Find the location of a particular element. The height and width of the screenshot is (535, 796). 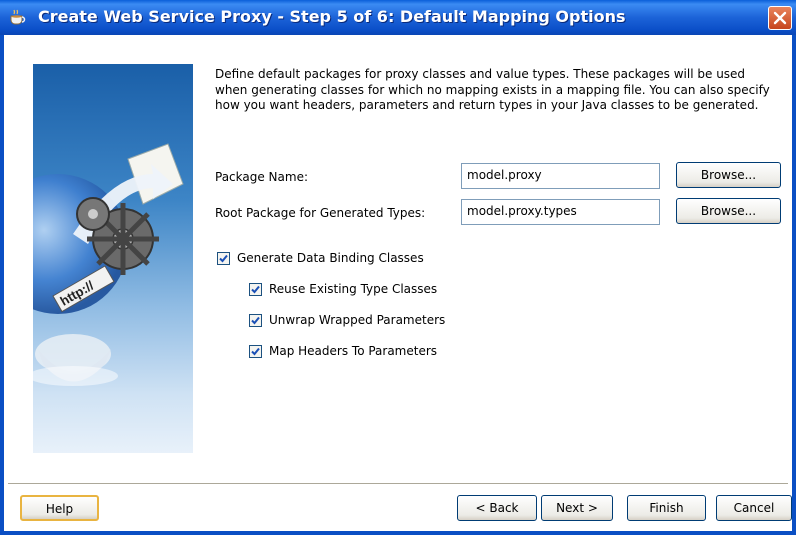

next-button: Next > is located at coordinates (577, 508).